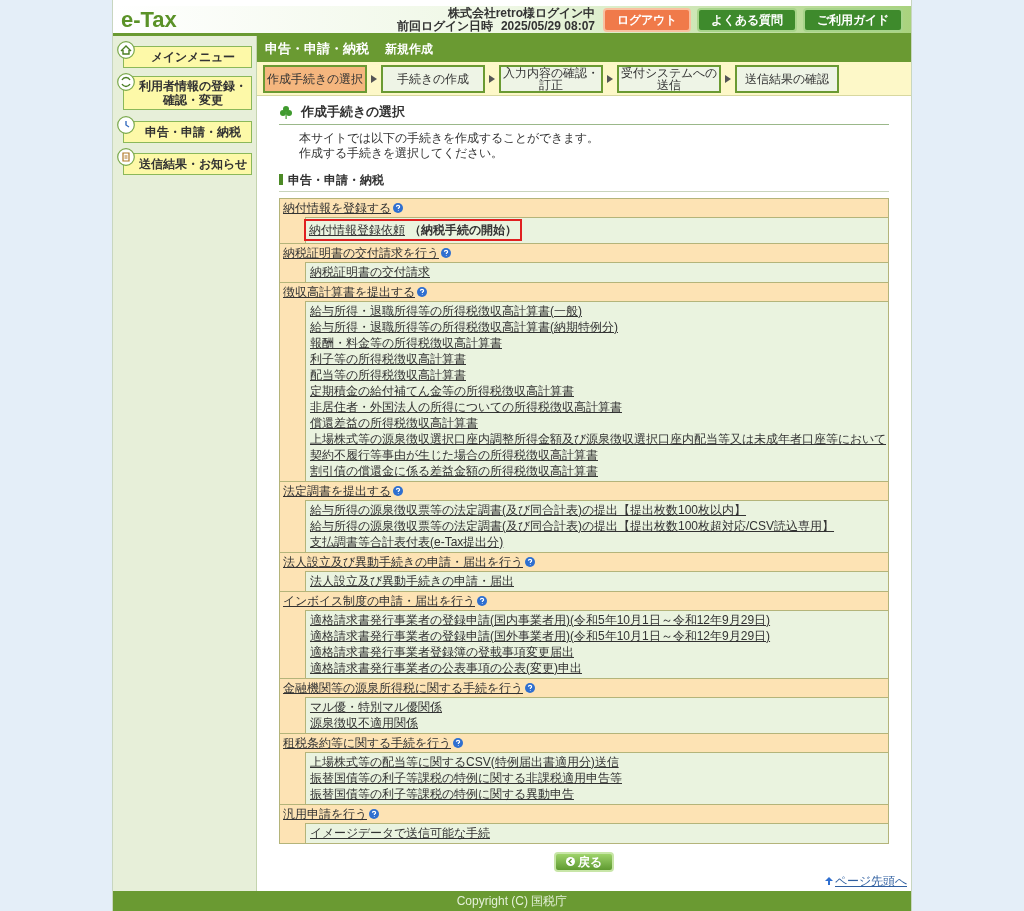  I want to click on procedure-link: 給与所得・退職所得等の所得税徴収高計算書(納期特例分), so click(464, 326).